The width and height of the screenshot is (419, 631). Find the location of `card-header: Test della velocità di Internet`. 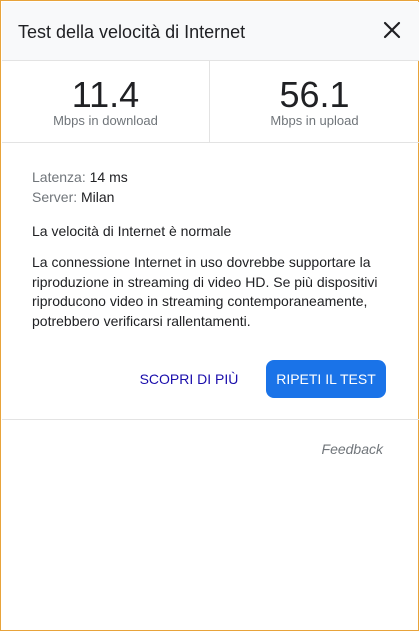

card-header: Test della velocità di Internet is located at coordinates (210, 31).